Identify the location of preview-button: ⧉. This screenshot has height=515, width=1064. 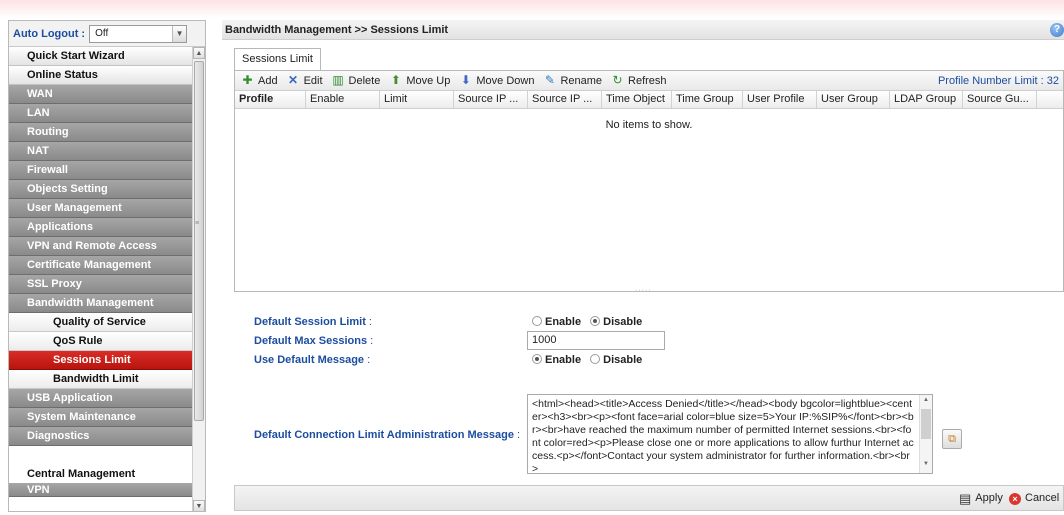
(952, 439).